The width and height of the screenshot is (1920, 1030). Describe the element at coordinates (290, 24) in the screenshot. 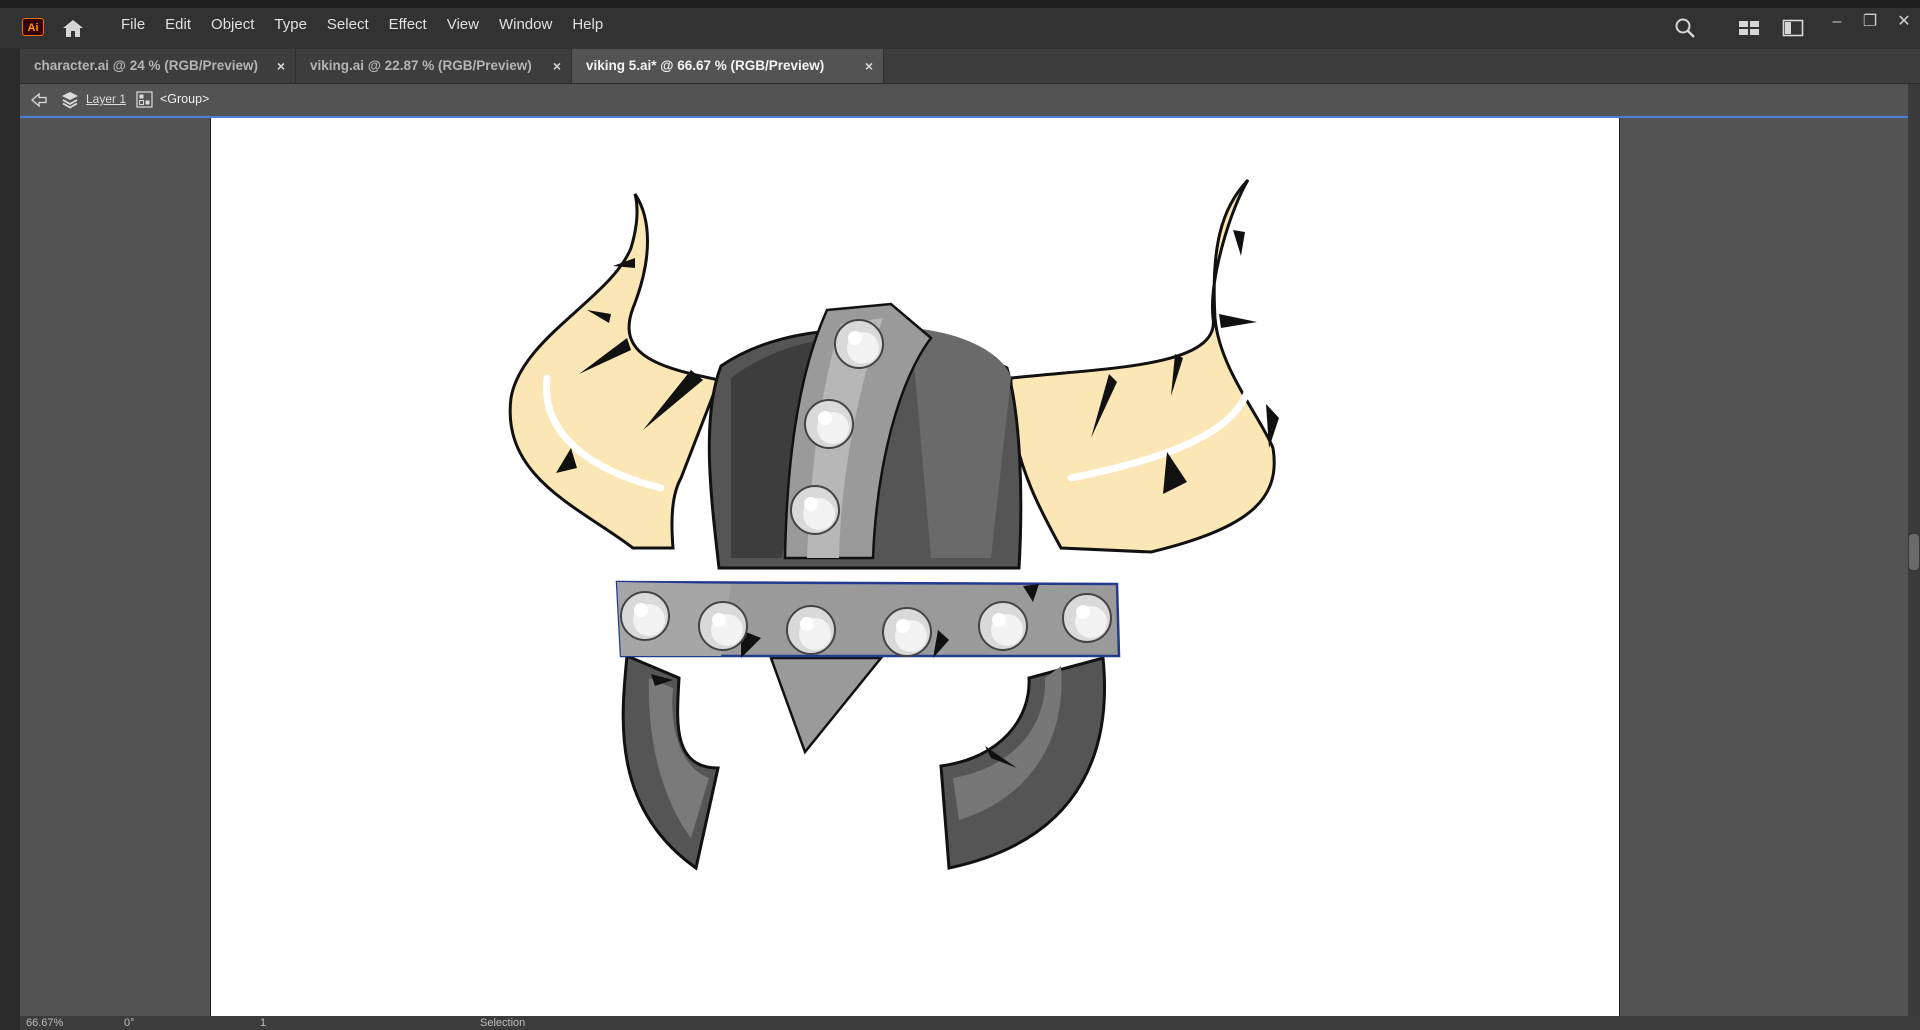

I see `menu-type: Type` at that location.